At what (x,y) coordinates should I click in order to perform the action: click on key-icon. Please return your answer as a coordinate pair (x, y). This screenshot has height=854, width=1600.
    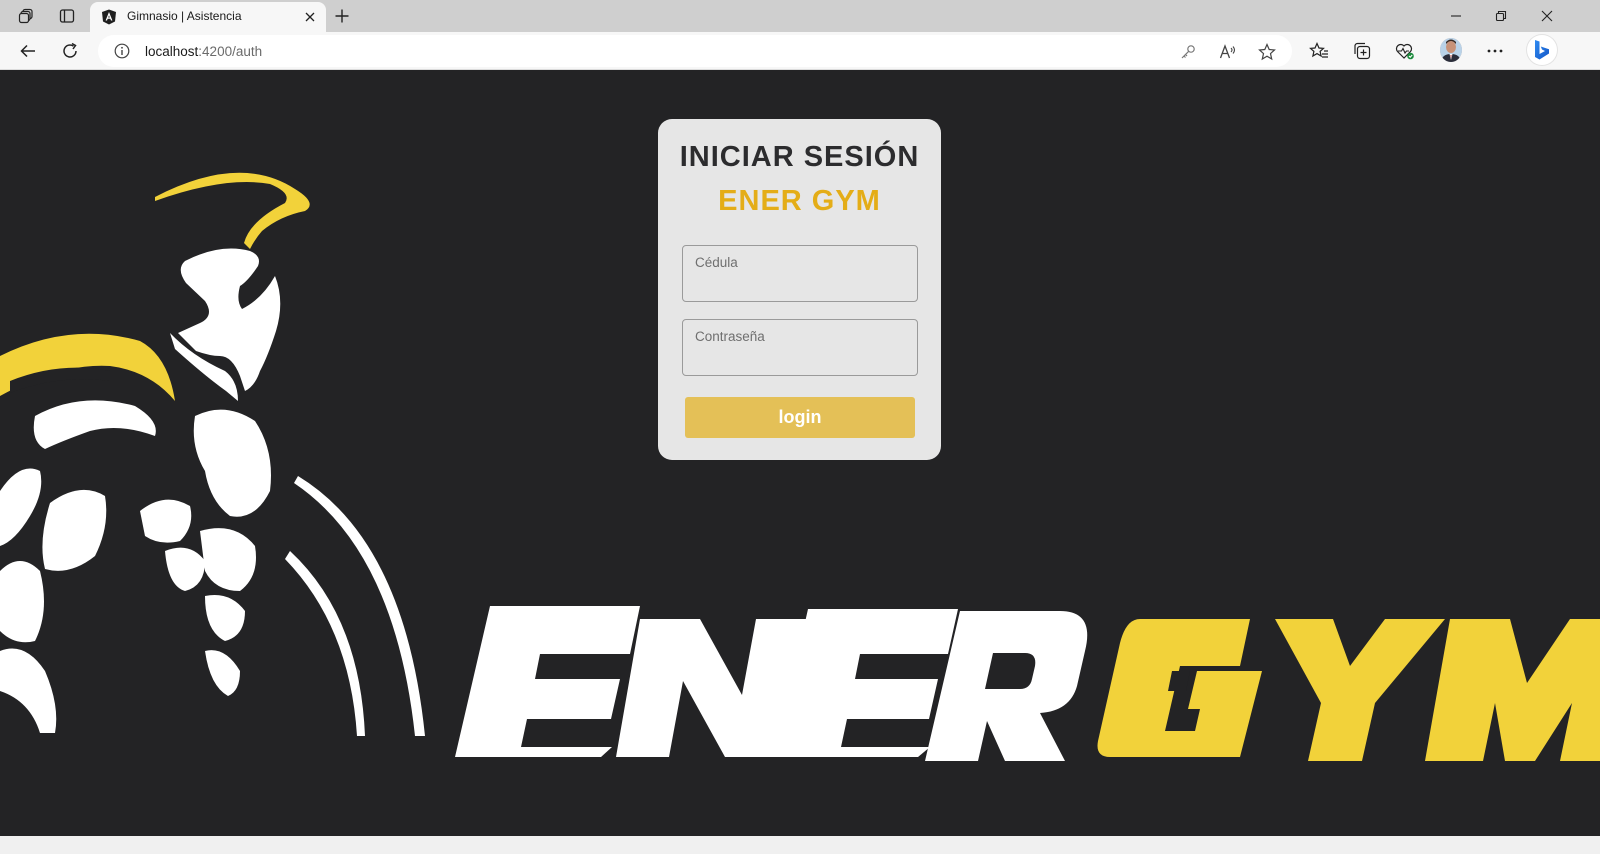
    Looking at the image, I should click on (1188, 52).